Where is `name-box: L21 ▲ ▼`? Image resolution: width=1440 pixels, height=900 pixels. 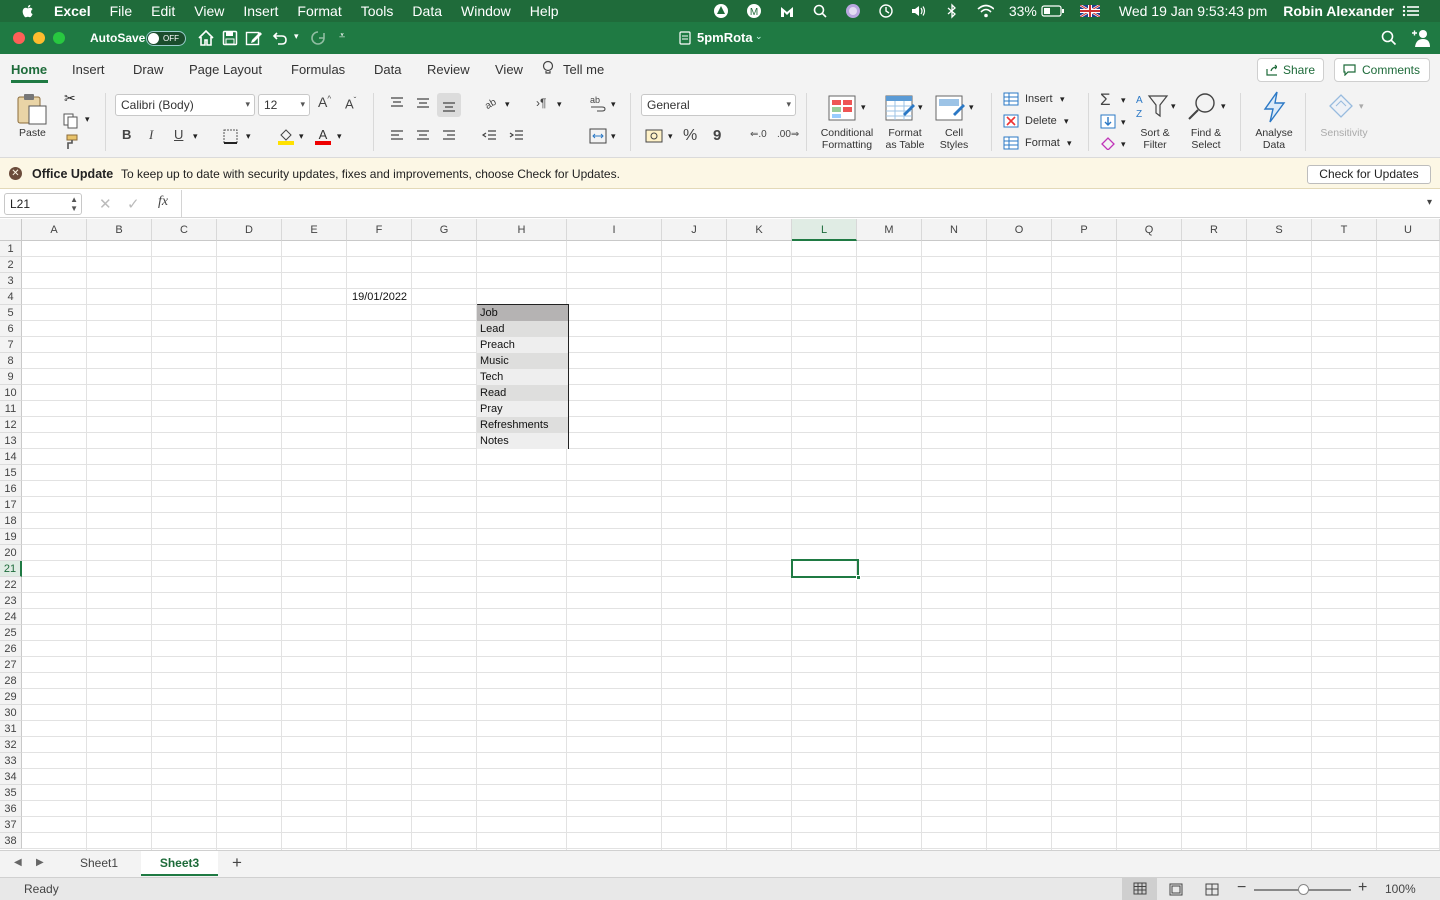
name-box: L21 ▲ ▼ is located at coordinates (43, 204).